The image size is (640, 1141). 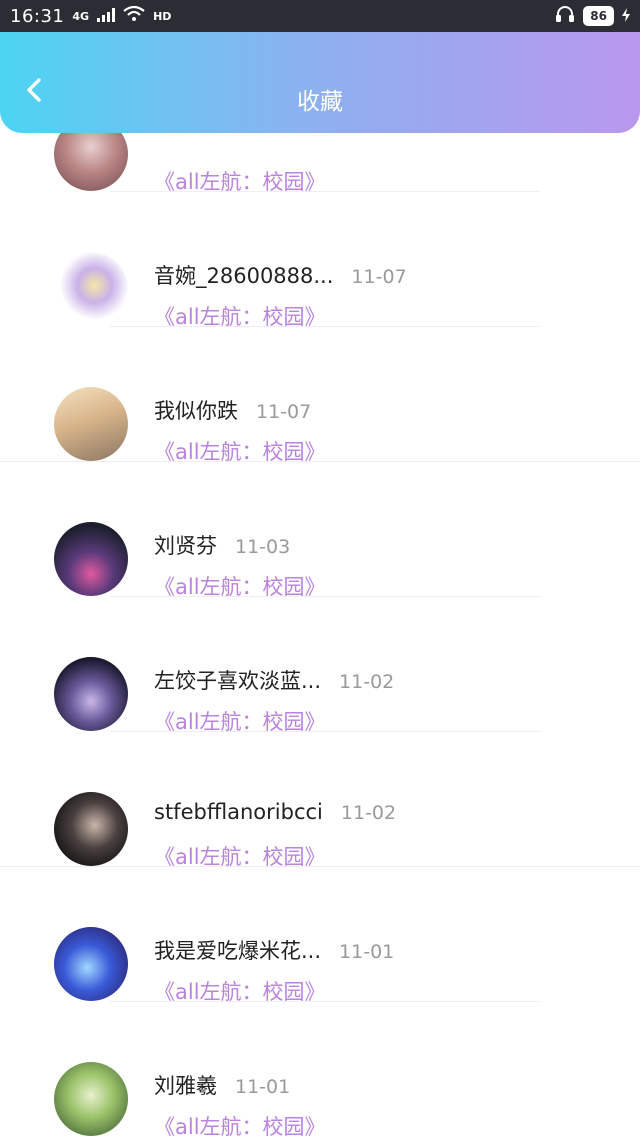 I want to click on user-name: 刘雅羲, so click(x=185, y=1085).